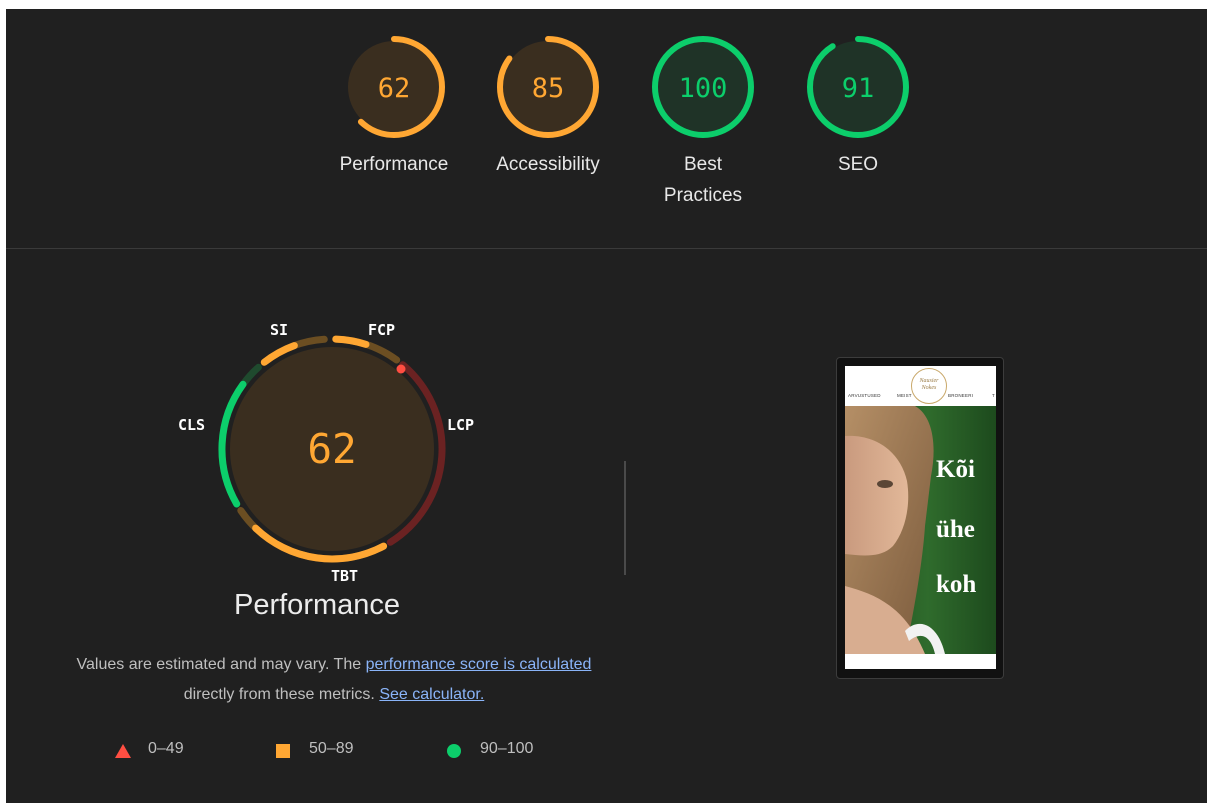 The width and height of the screenshot is (1207, 803). What do you see at coordinates (381, 330) in the screenshot?
I see `metric-label-fcp: FCP` at bounding box center [381, 330].